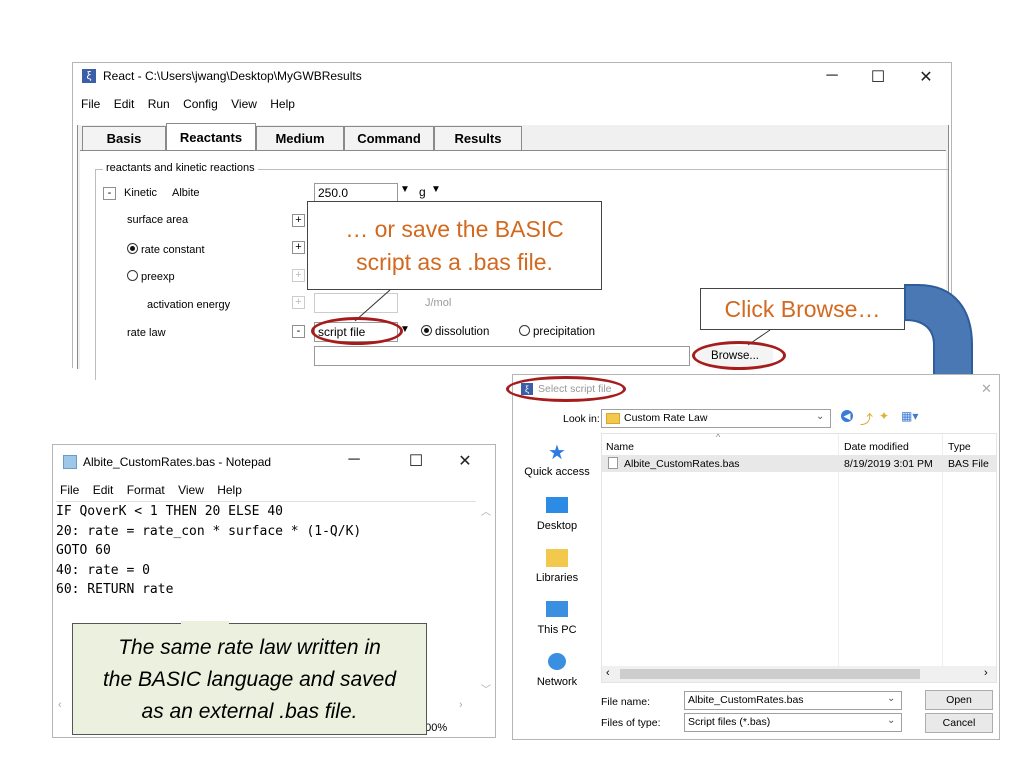 The width and height of the screenshot is (1024, 768). Describe the element at coordinates (631, 723) in the screenshot. I see `file-type-label: Files of type:` at that location.